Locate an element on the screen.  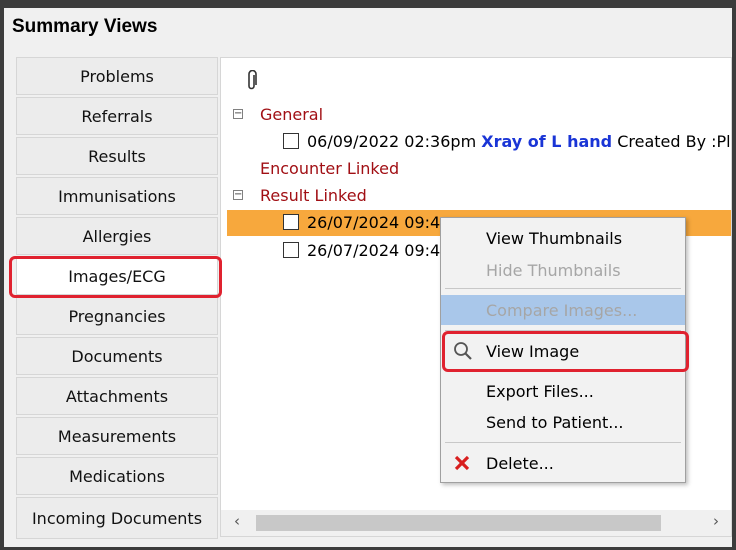
entry-datetime: 06/09/2022 02:36pm is located at coordinates (392, 141).